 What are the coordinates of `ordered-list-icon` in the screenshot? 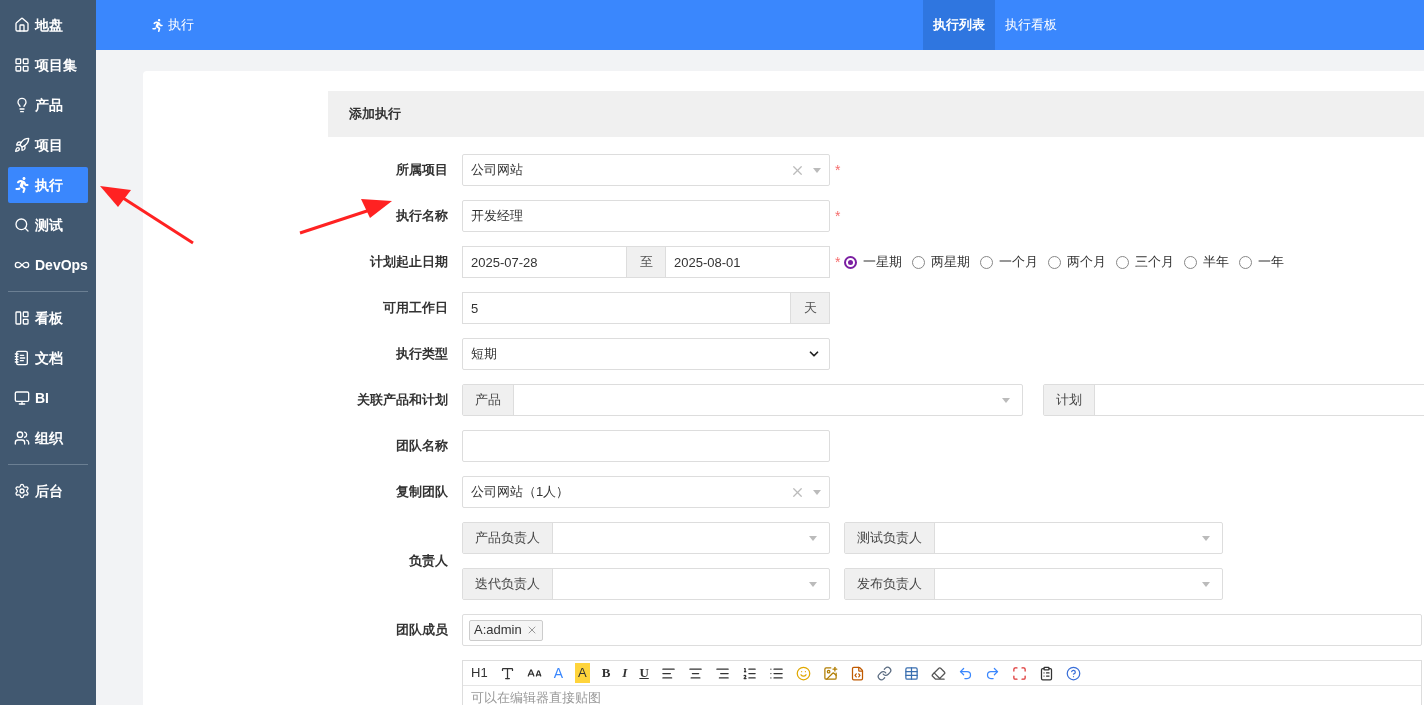 It's located at (749, 673).